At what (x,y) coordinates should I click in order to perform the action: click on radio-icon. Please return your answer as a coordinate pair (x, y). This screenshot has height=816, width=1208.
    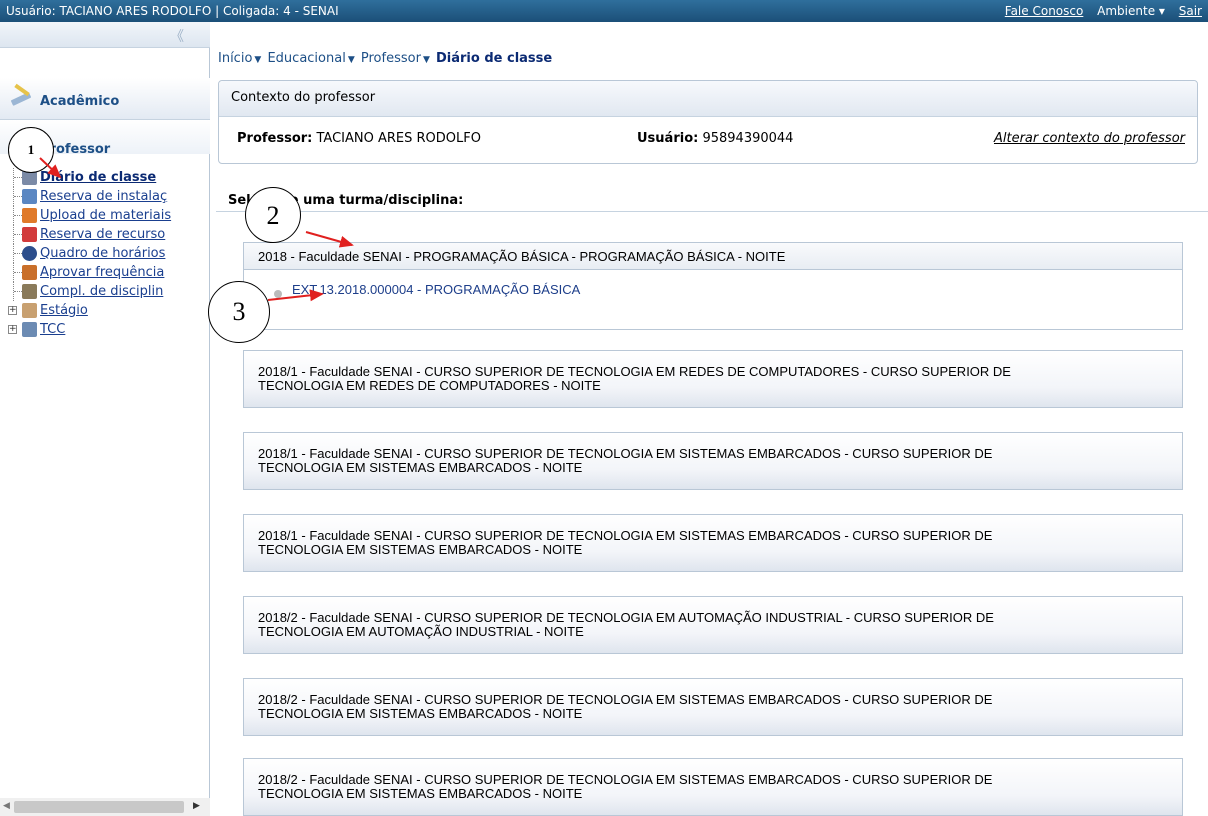
    Looking at the image, I should click on (278, 294).